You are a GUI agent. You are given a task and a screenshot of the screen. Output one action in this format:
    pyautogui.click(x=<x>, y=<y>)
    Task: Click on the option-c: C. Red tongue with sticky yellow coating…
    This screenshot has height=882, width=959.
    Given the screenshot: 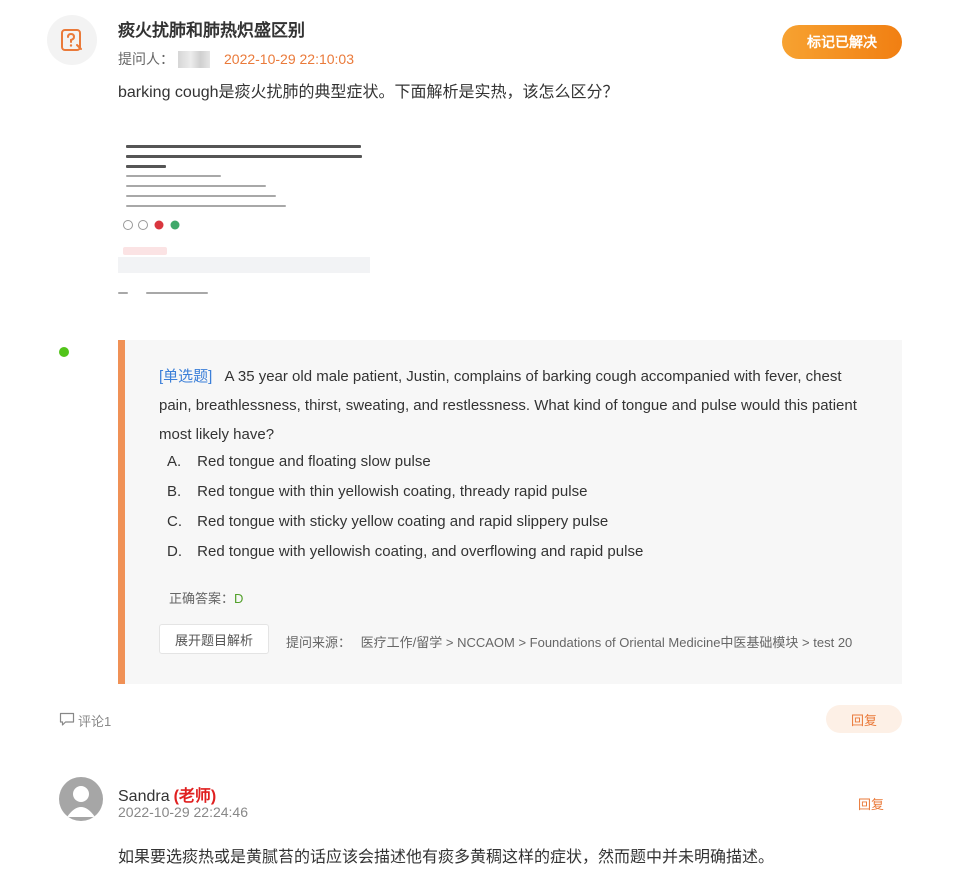 What is the action you would take?
    pyautogui.click(x=387, y=521)
    